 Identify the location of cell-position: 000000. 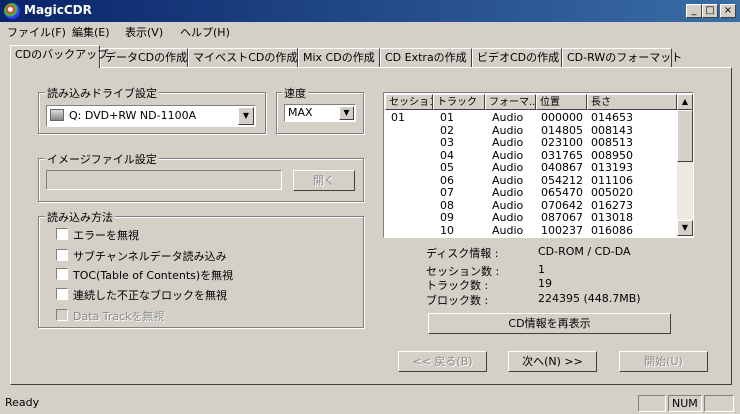
(562, 117).